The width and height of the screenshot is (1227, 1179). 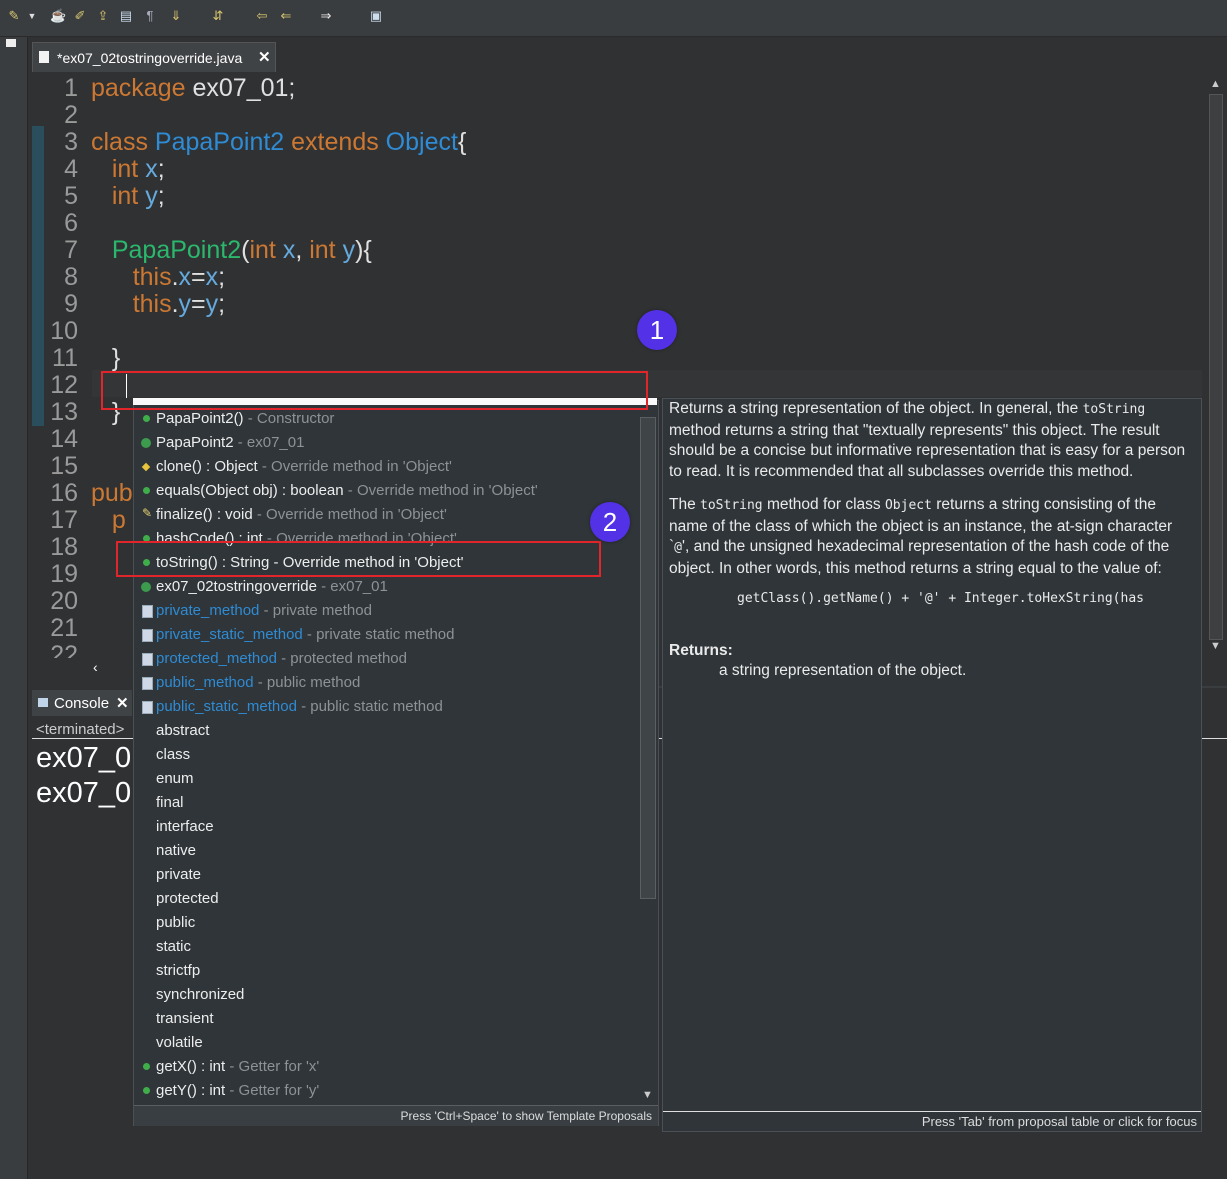 I want to click on book-icon: ▤, so click(x=126, y=16).